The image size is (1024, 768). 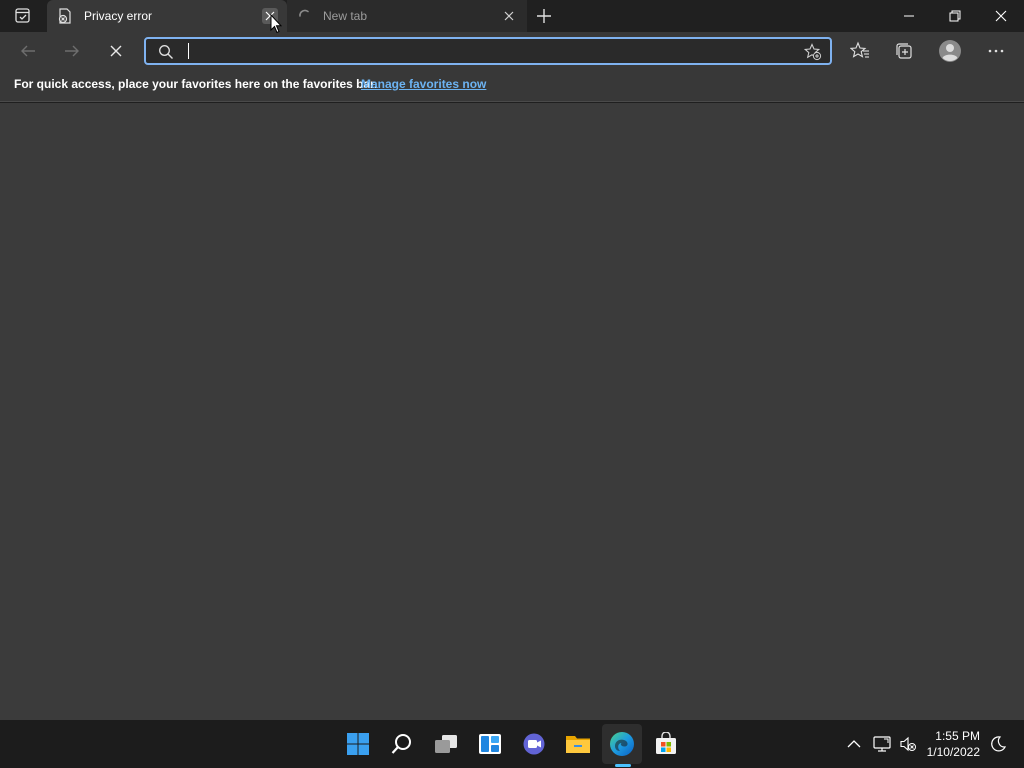 What do you see at coordinates (957, 736) in the screenshot?
I see `clock-time: 1:55 PM` at bounding box center [957, 736].